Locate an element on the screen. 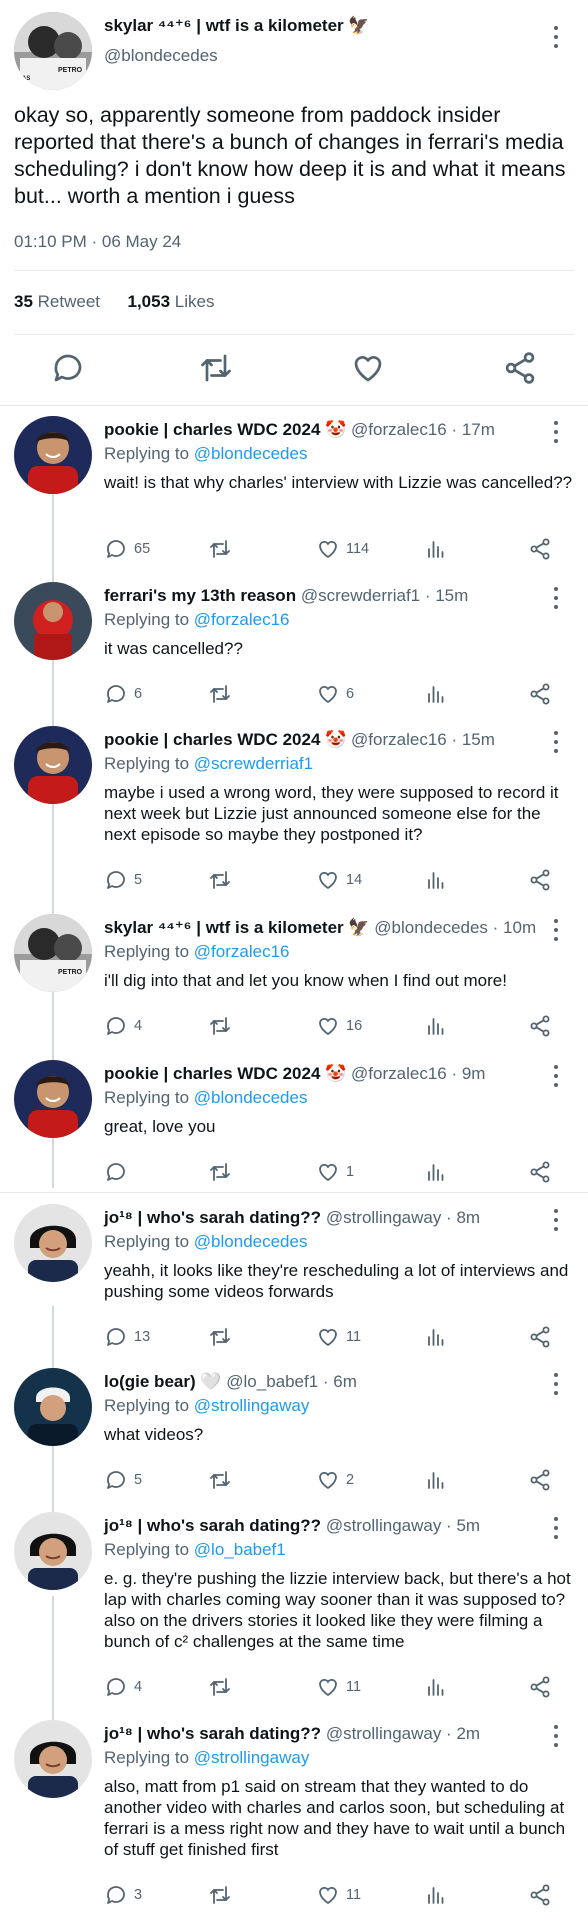  like-button: 14 is located at coordinates (339, 880).